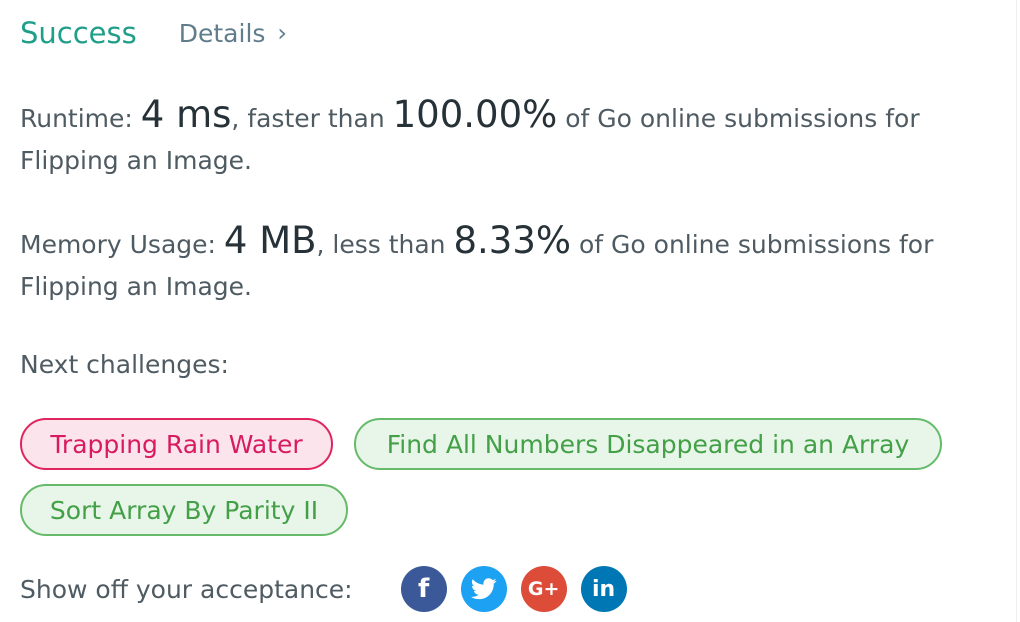 This screenshot has width=1020, height=622. What do you see at coordinates (176, 444) in the screenshot?
I see `challenge-tag-trapping-rain-water: Trapping Rain Water` at bounding box center [176, 444].